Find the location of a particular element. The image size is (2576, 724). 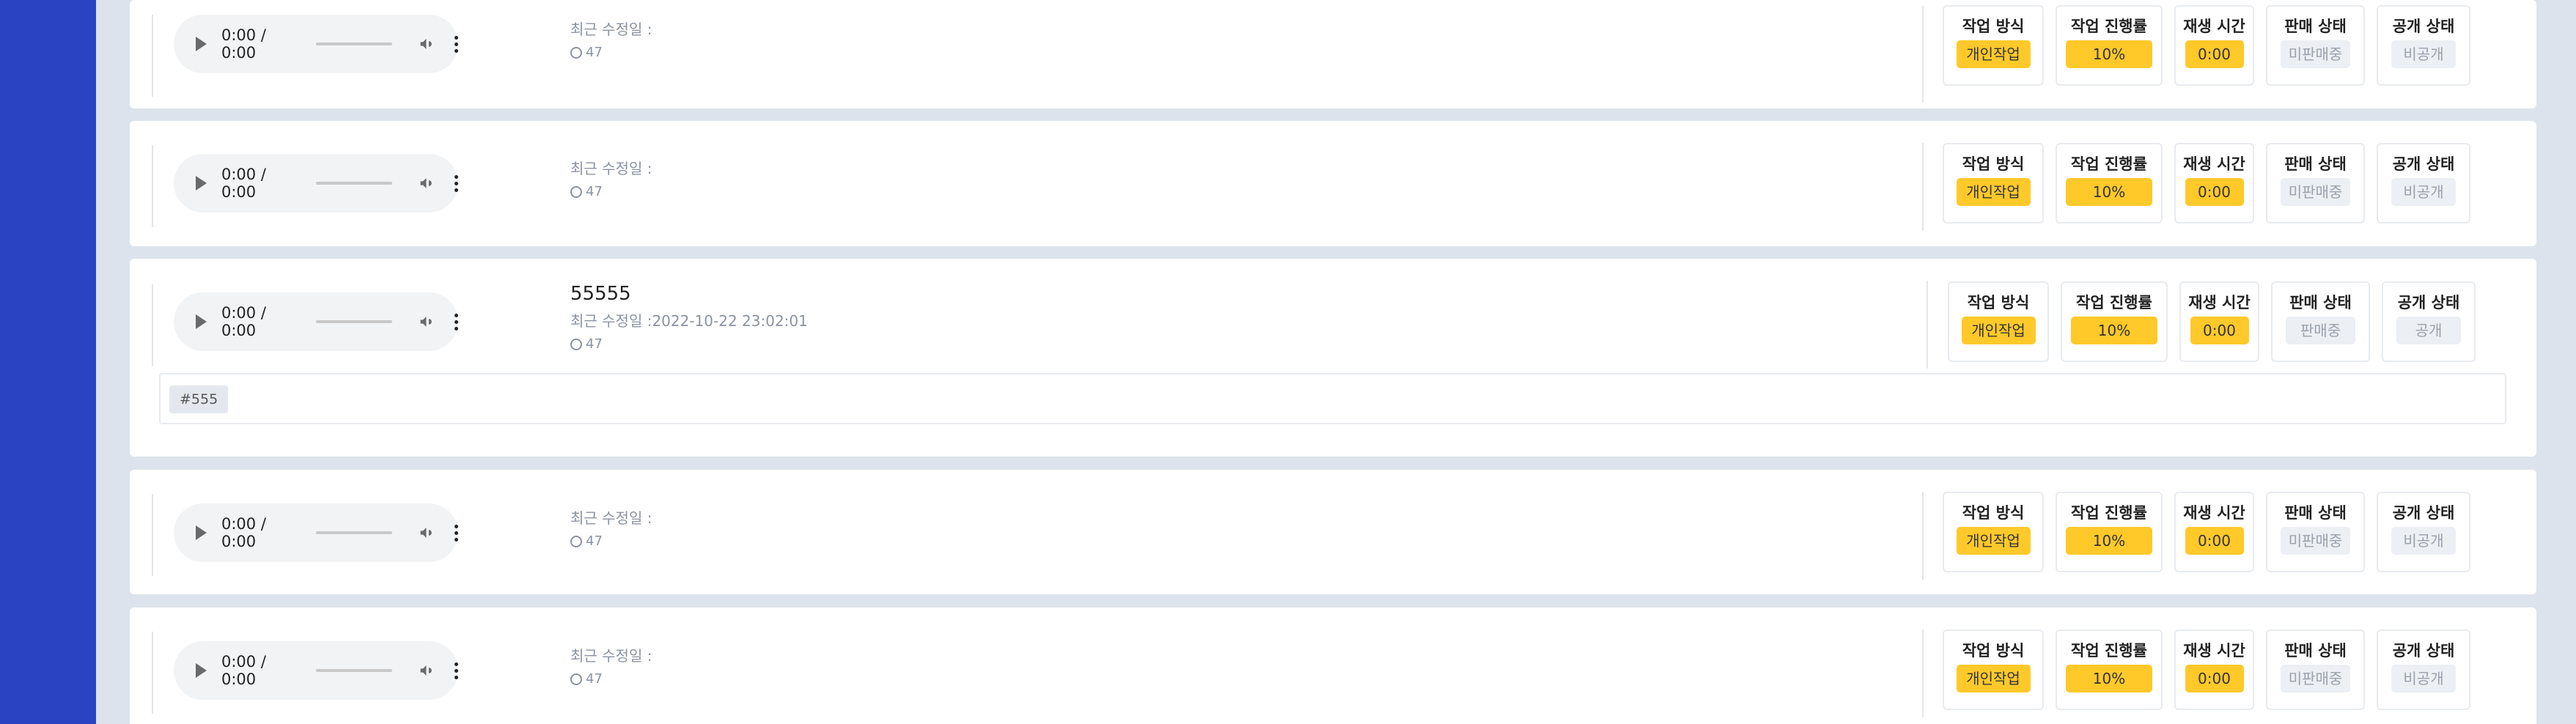

status-sale: 판매 상태 판매중 is located at coordinates (2320, 321).